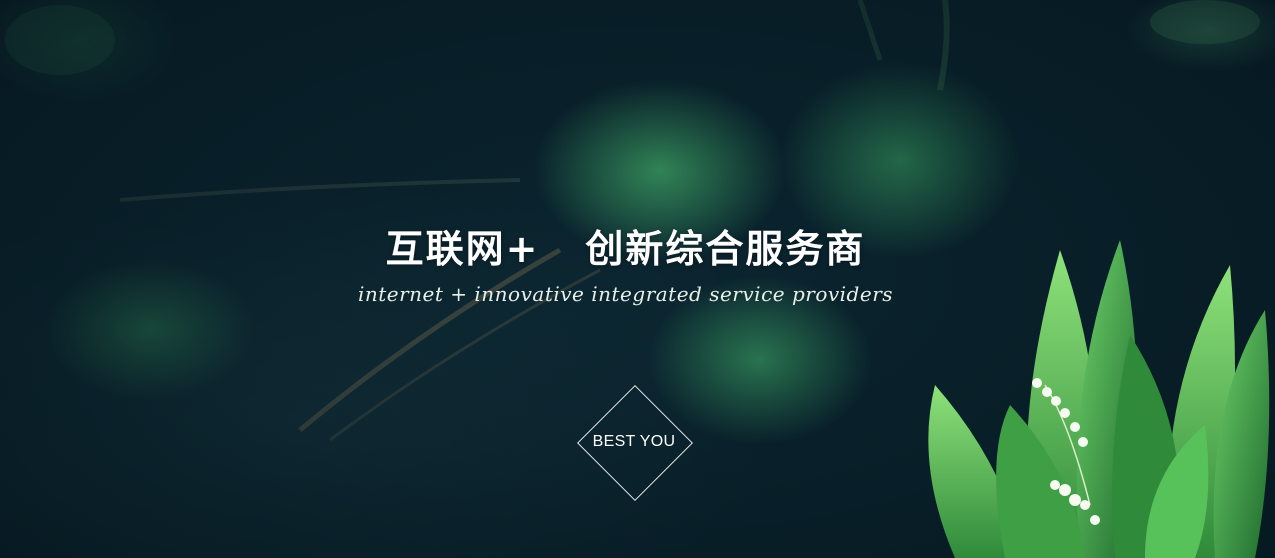 This screenshot has width=1275, height=558. I want to click on title-part-2: 创新综合服务商, so click(725, 249).